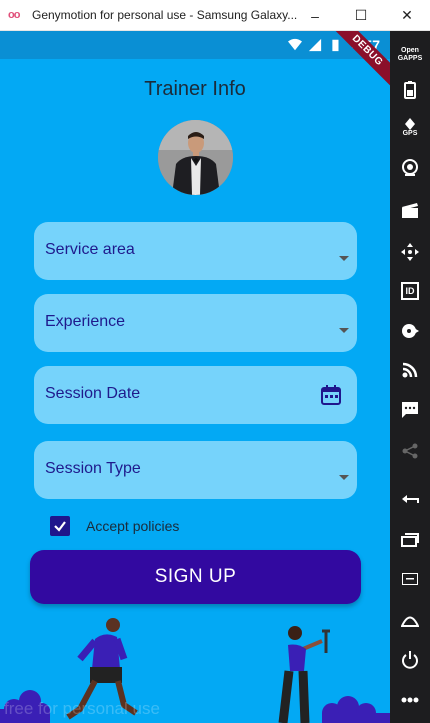 The image size is (430, 723). Describe the element at coordinates (195, 251) in the screenshot. I see `service-area-dropdown: Service area` at that location.